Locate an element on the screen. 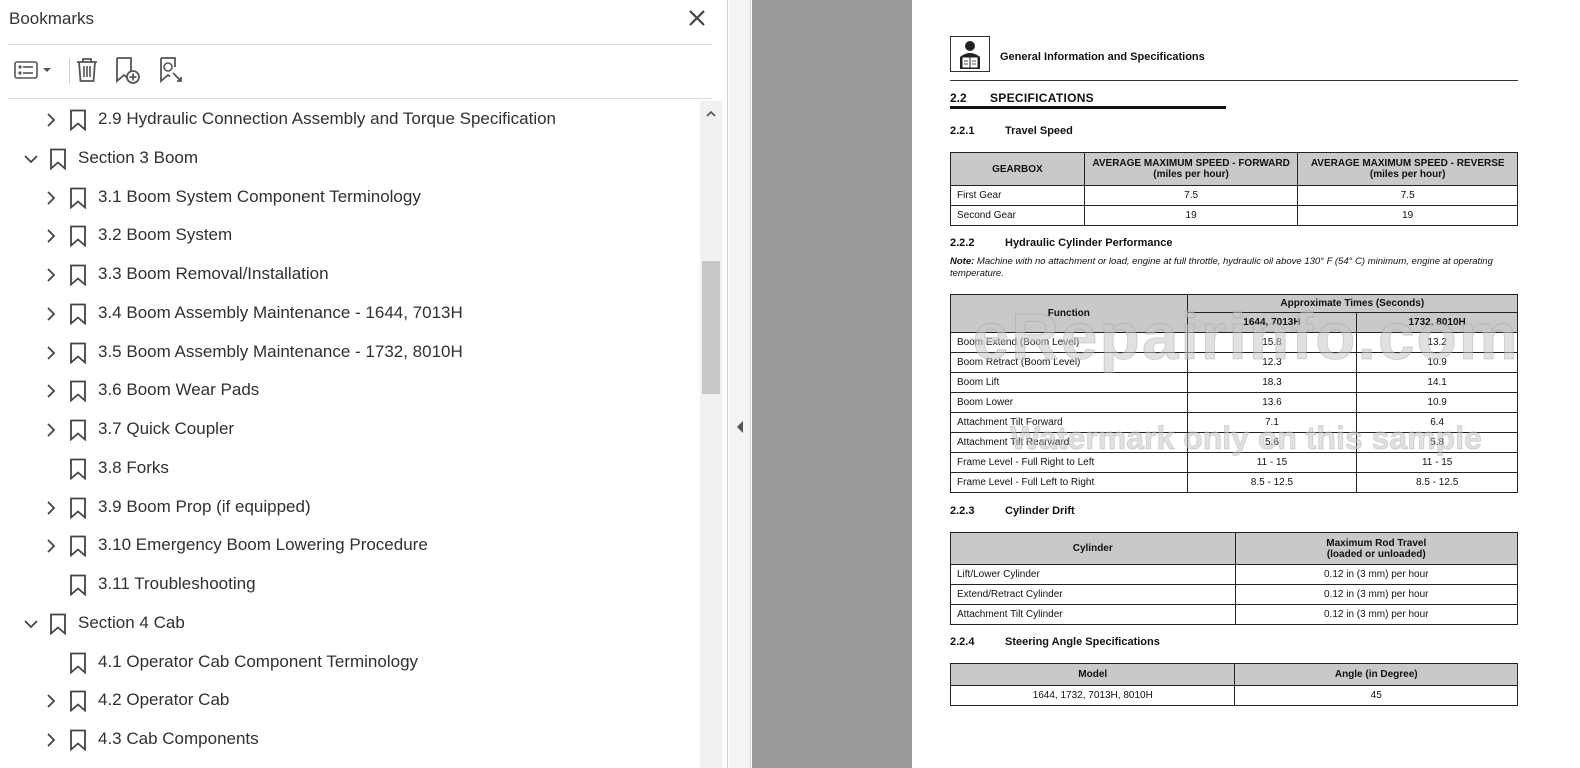 This screenshot has width=1580, height=768. table-cell: 18.3 is located at coordinates (1272, 382).